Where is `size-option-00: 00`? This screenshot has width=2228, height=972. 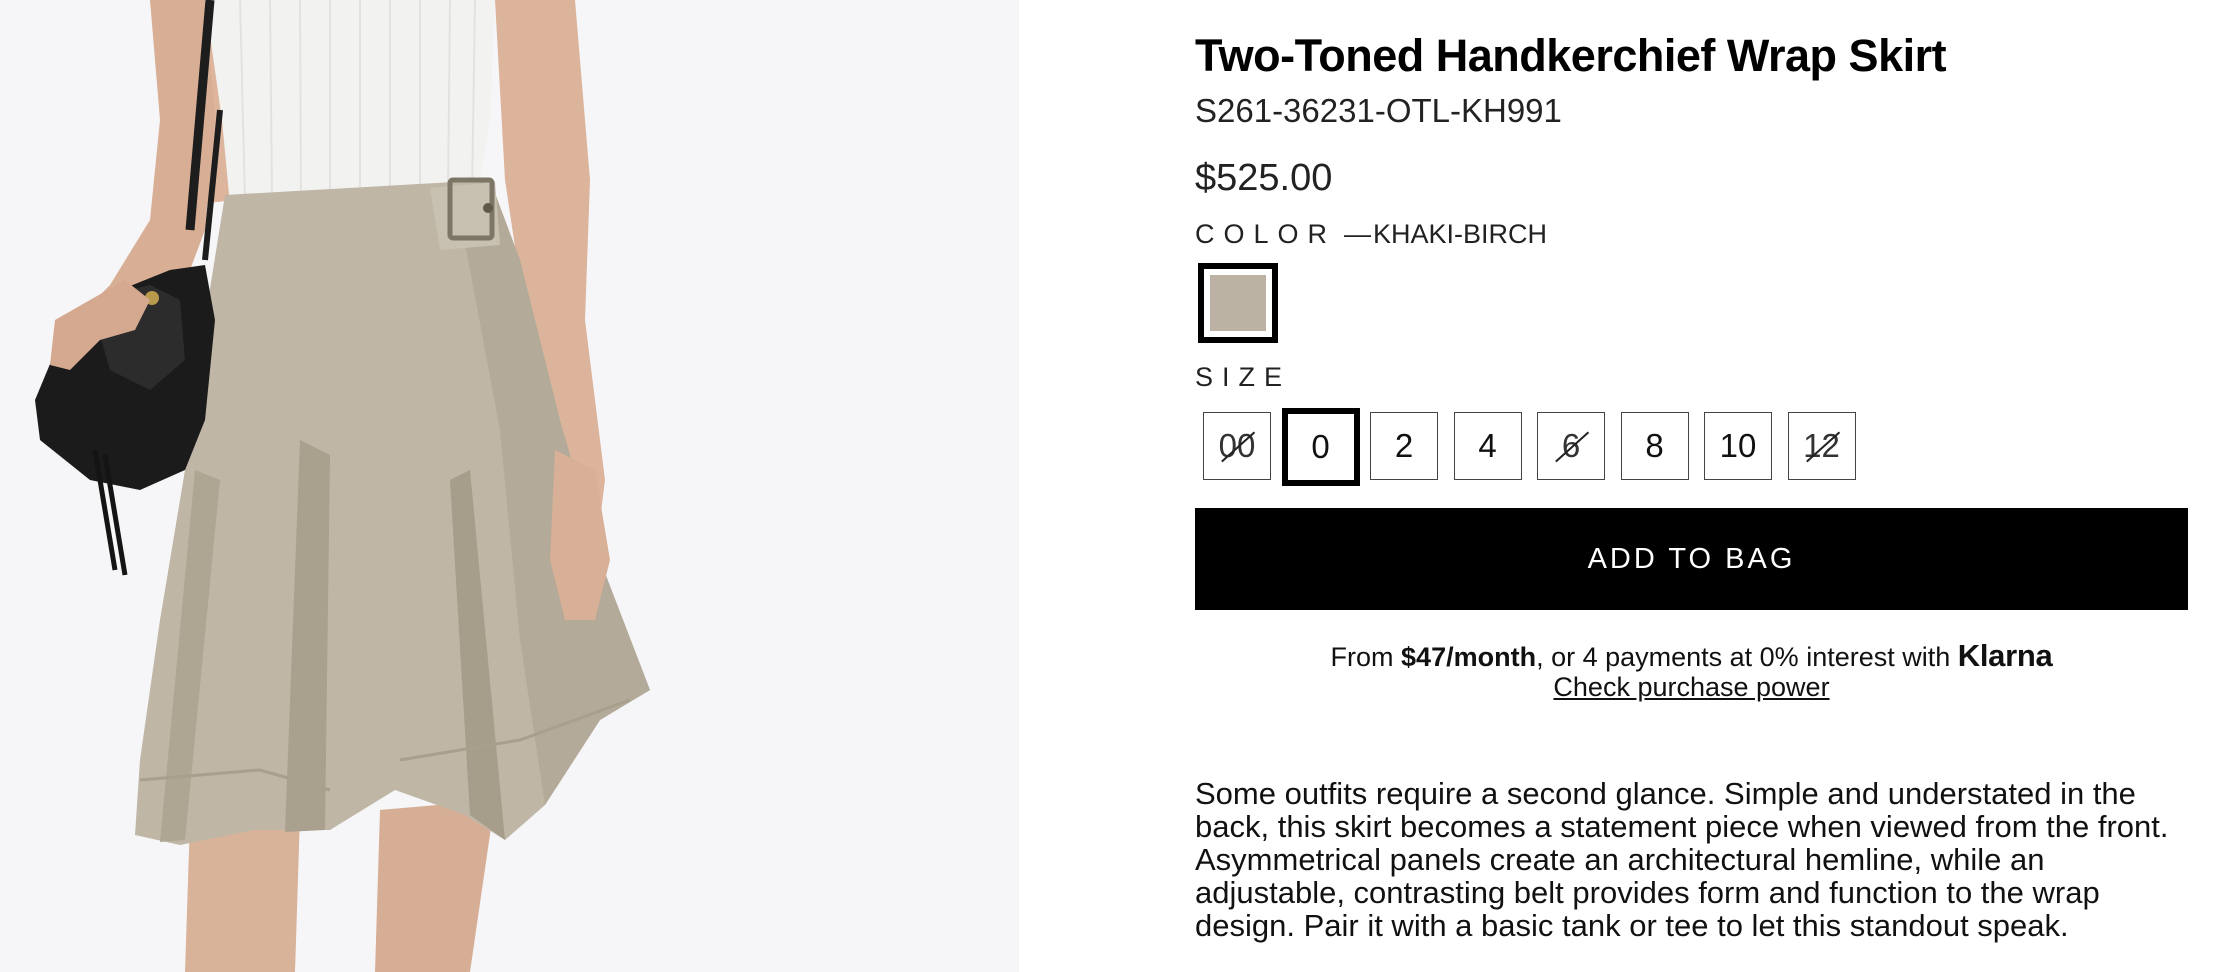
size-option-00: 00 is located at coordinates (1237, 446).